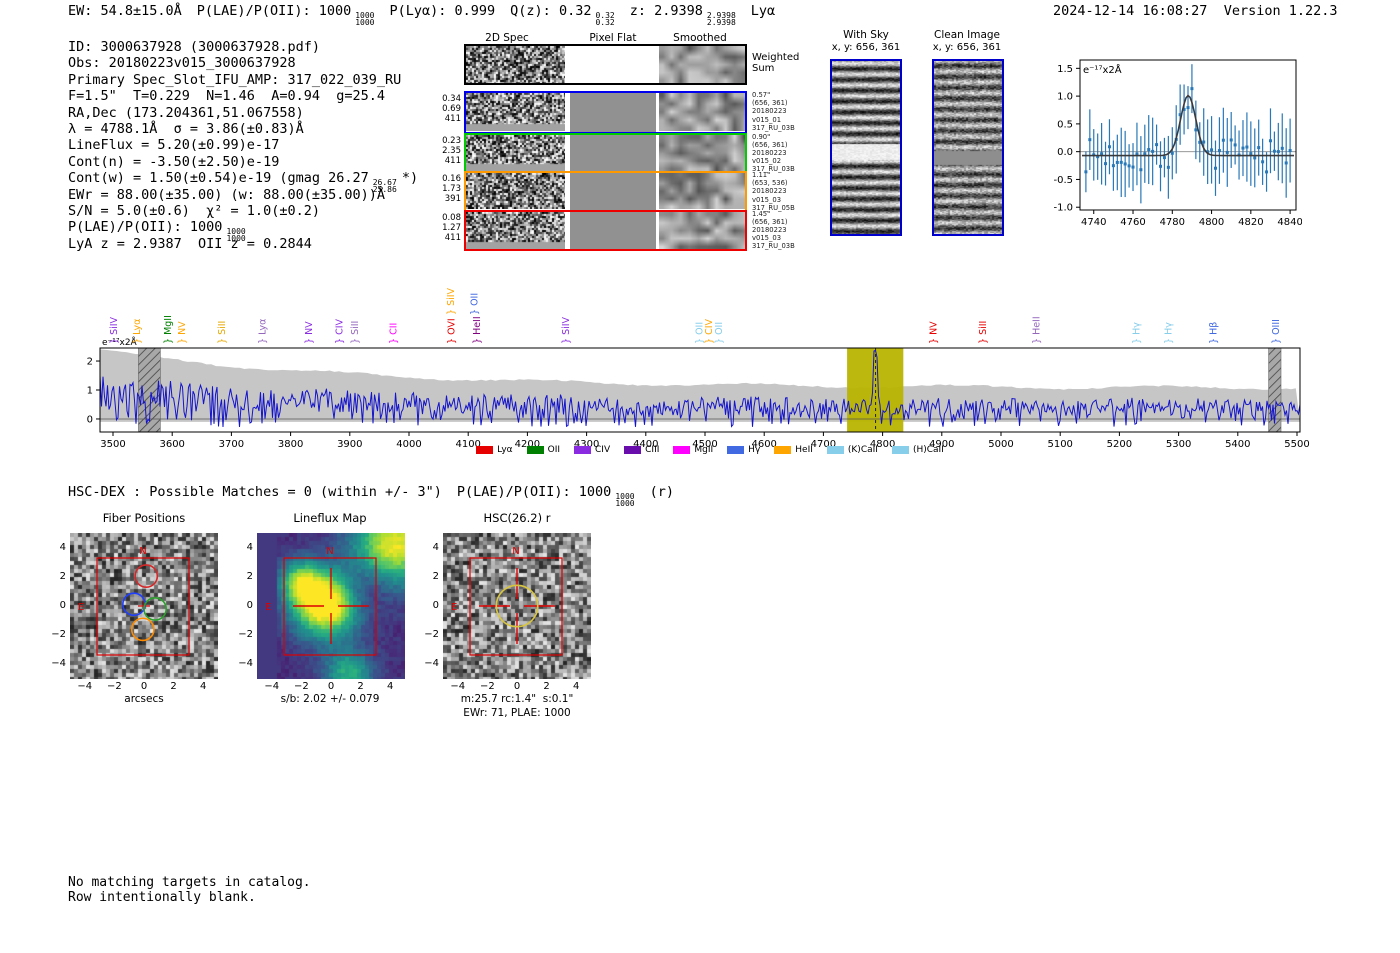  What do you see at coordinates (249, 576) in the screenshot?
I see `panel-ytick: 2` at bounding box center [249, 576].